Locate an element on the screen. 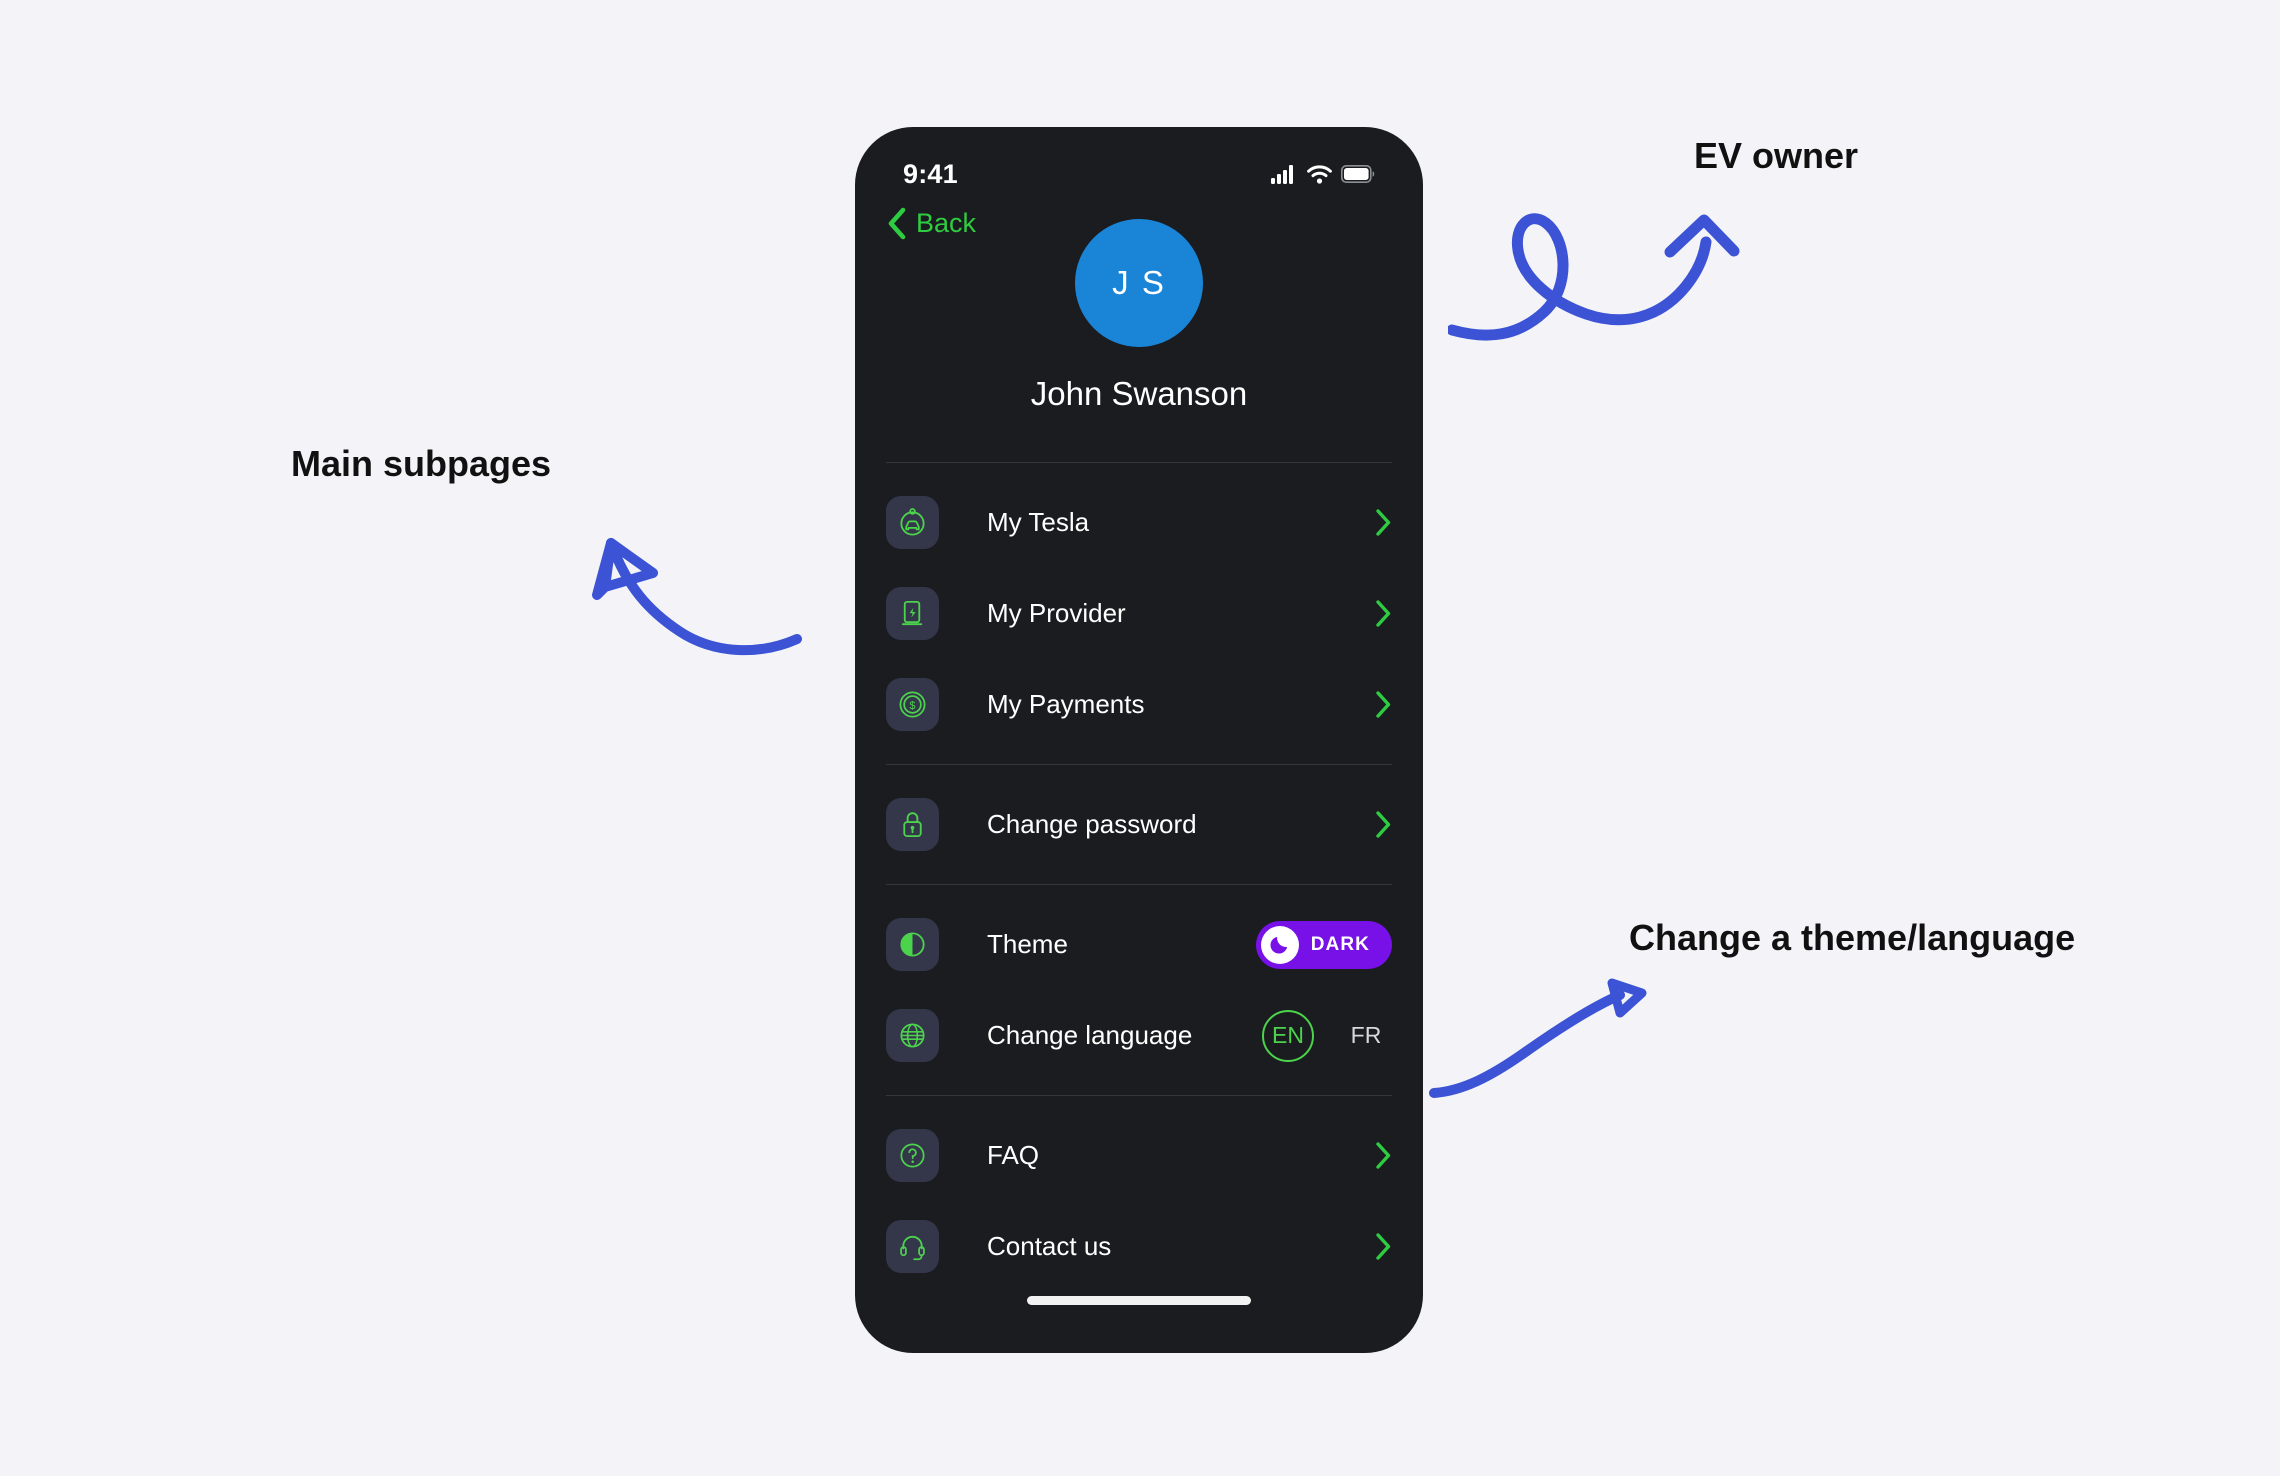  status-icons is located at coordinates (1323, 174).